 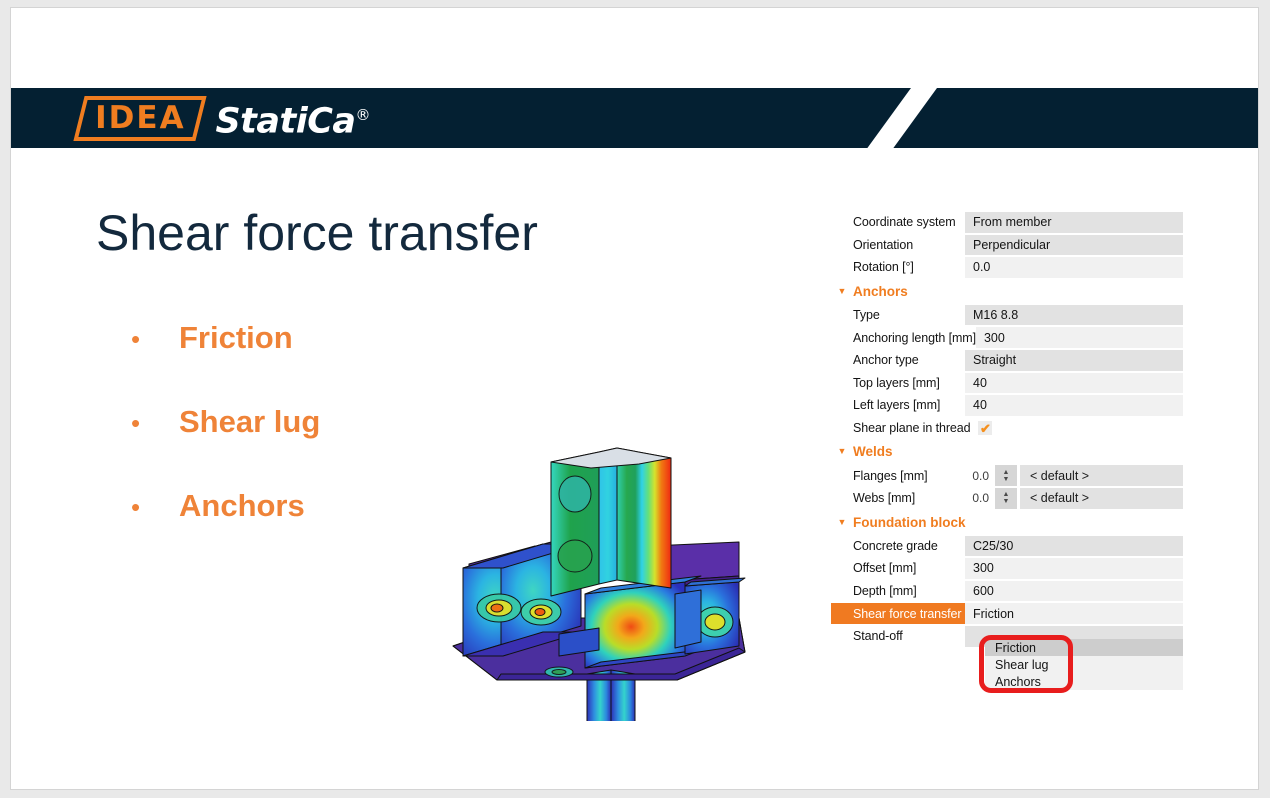 What do you see at coordinates (890, 475) in the screenshot?
I see `property-label: Flanges [mm]` at bounding box center [890, 475].